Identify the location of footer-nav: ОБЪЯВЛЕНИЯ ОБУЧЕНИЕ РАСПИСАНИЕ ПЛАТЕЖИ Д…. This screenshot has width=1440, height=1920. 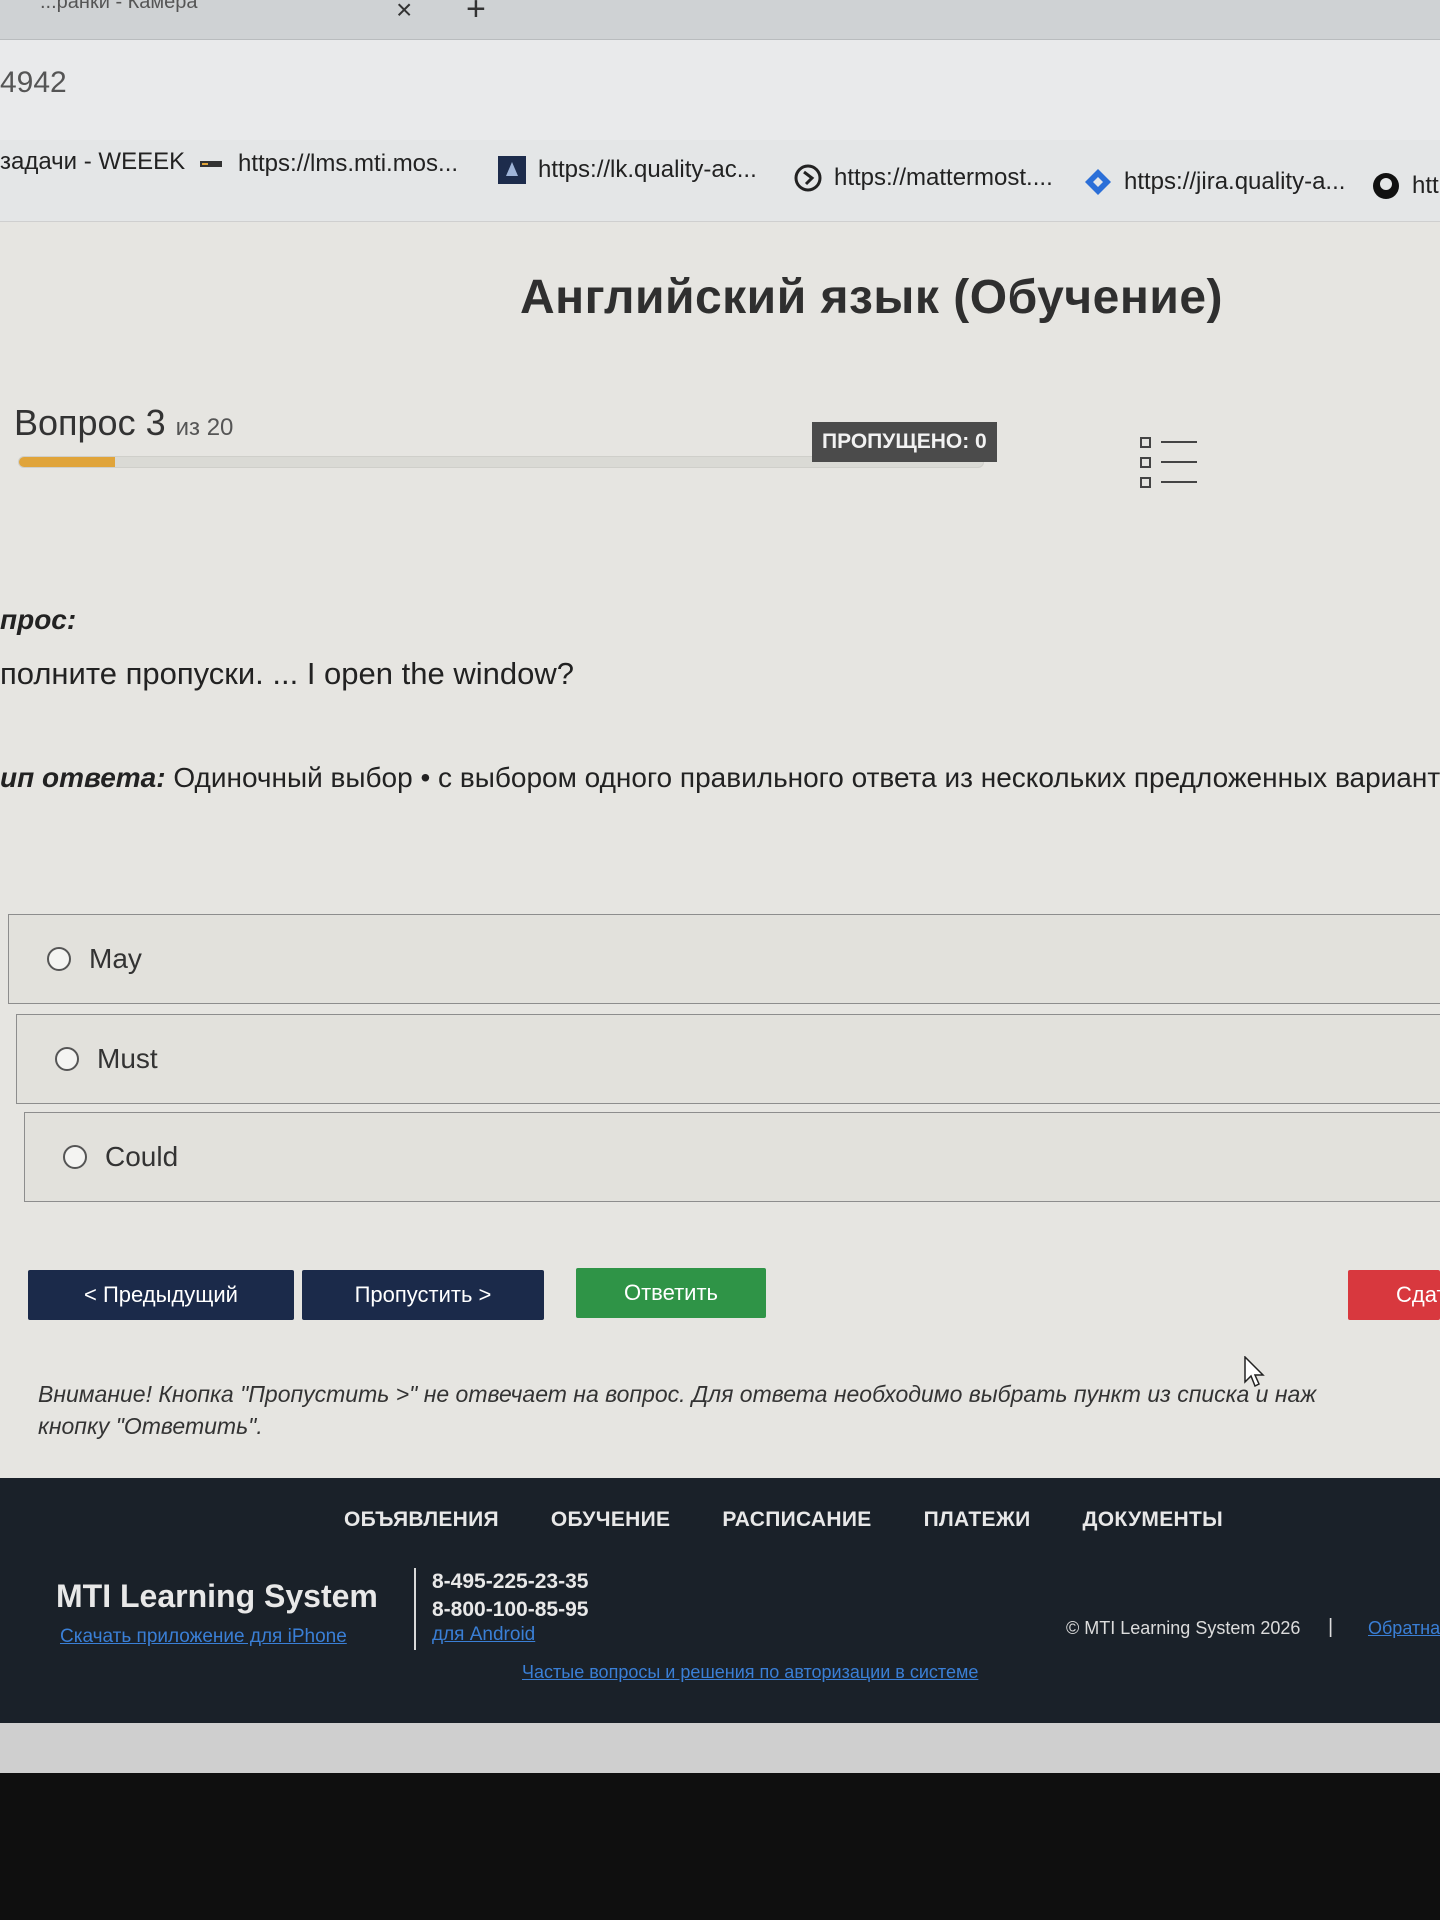
(783, 1520).